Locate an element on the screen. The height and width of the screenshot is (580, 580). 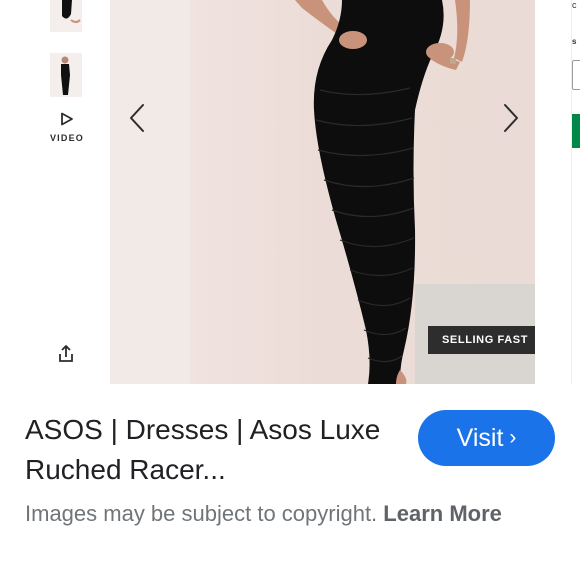
panel-divider is located at coordinates (571, 192).